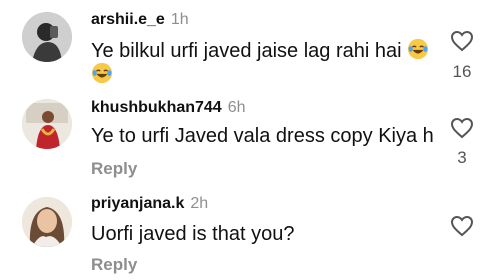 This screenshot has width=500, height=280. Describe the element at coordinates (260, 50) in the screenshot. I see `comment-text: Ye bilkul urfi javed jaise lag rahi hai` at that location.